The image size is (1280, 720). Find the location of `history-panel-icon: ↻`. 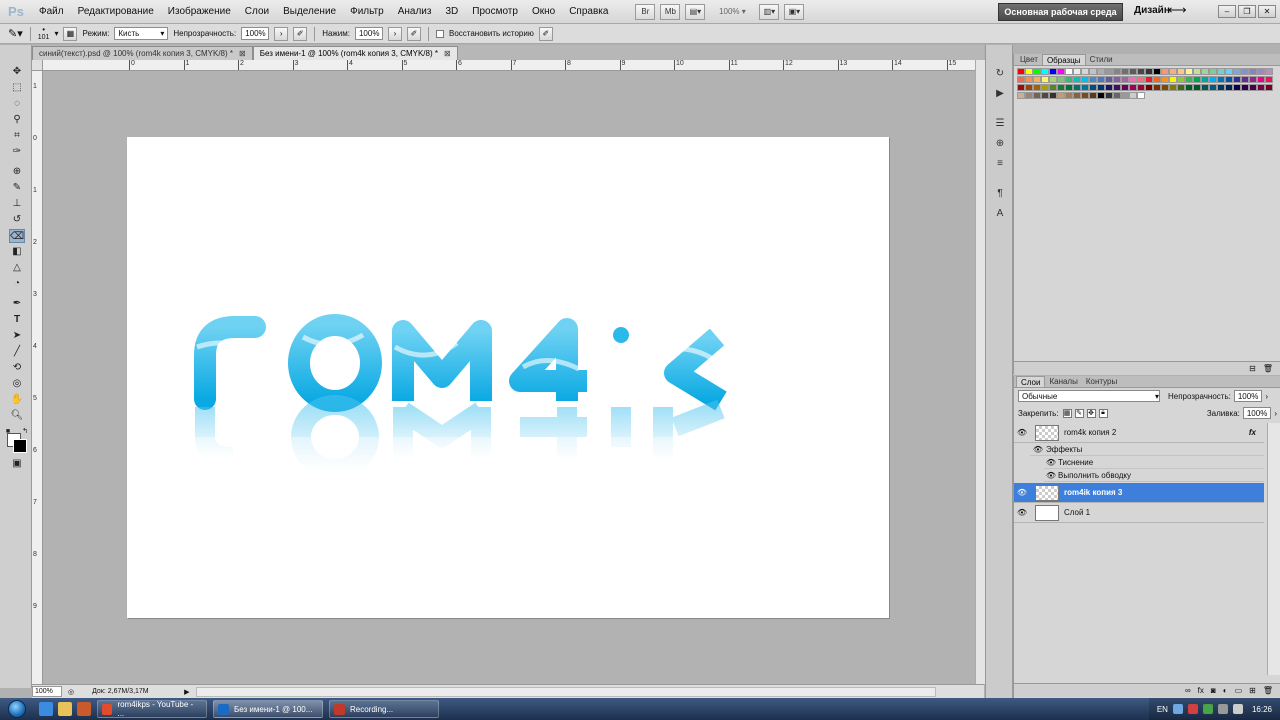

history-panel-icon: ↻ is located at coordinates (1000, 74).